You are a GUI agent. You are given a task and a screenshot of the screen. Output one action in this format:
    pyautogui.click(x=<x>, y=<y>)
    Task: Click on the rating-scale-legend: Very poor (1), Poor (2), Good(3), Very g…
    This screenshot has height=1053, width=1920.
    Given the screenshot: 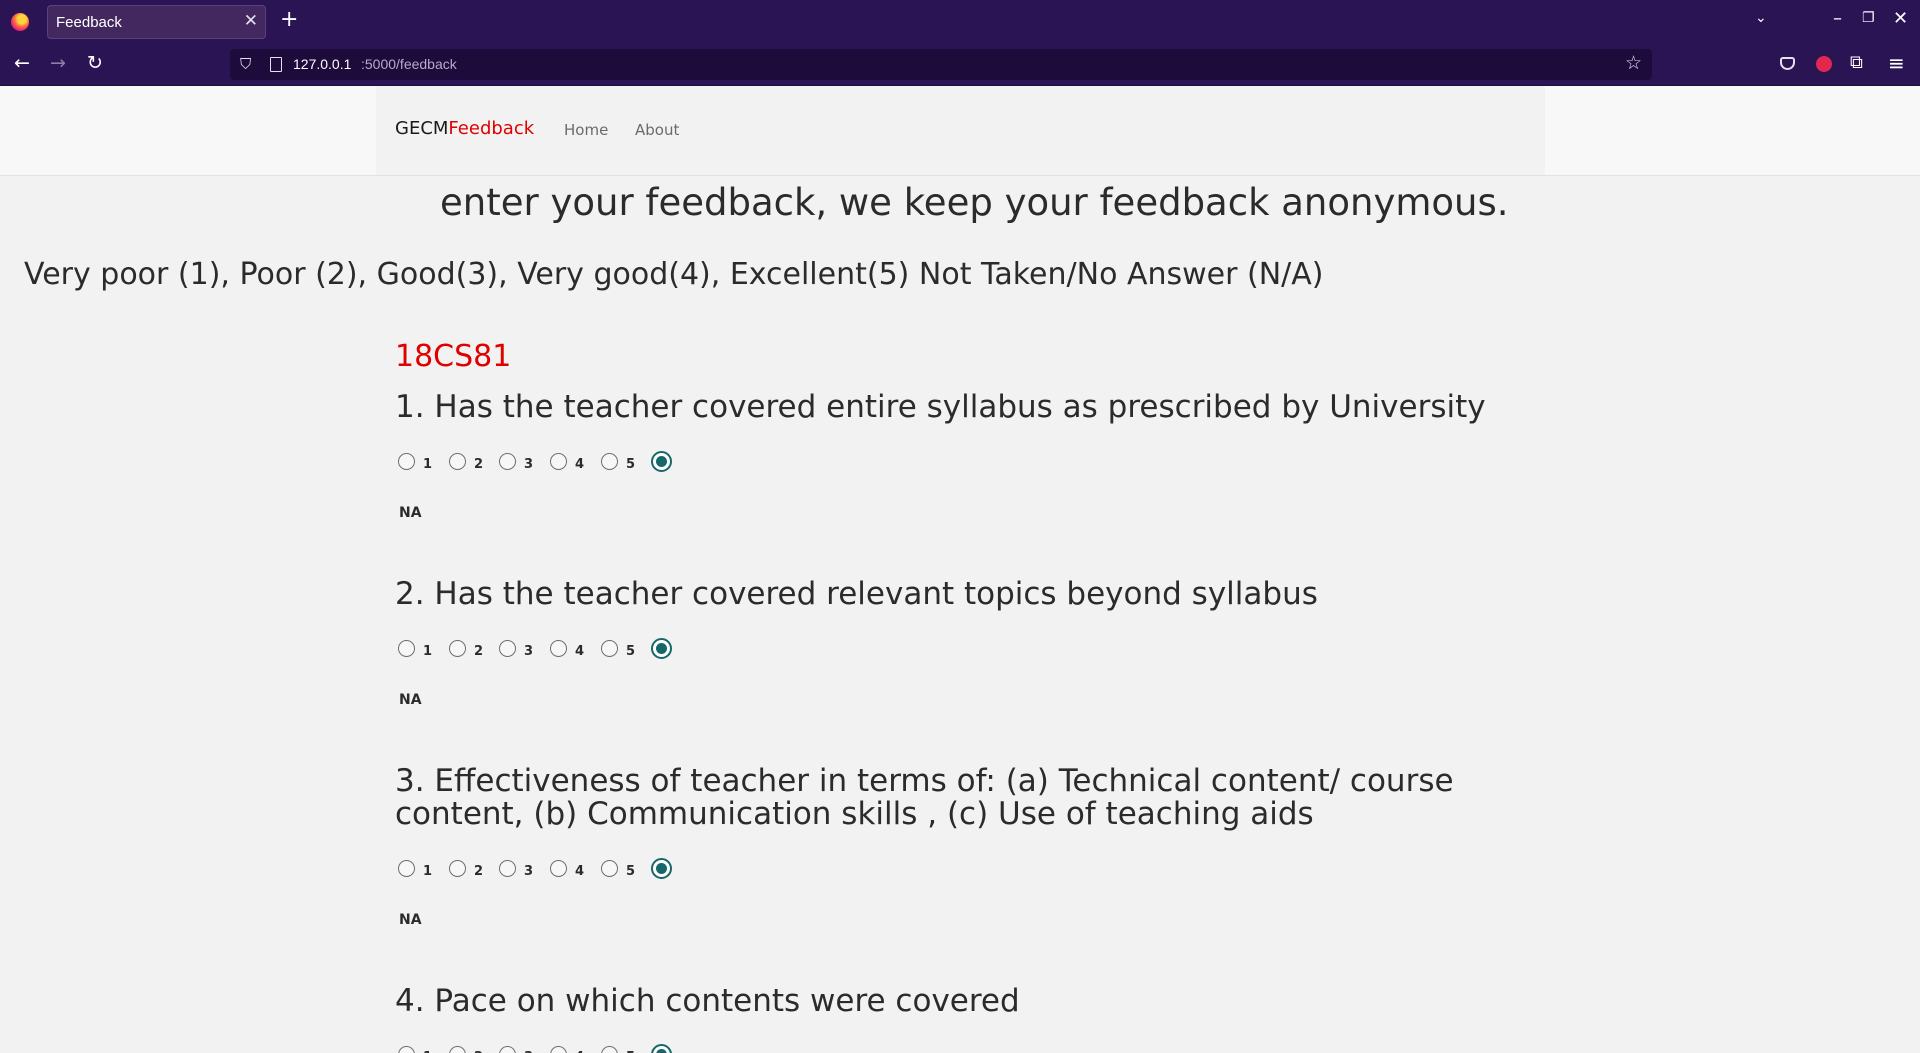 What is the action you would take?
    pyautogui.click(x=674, y=274)
    